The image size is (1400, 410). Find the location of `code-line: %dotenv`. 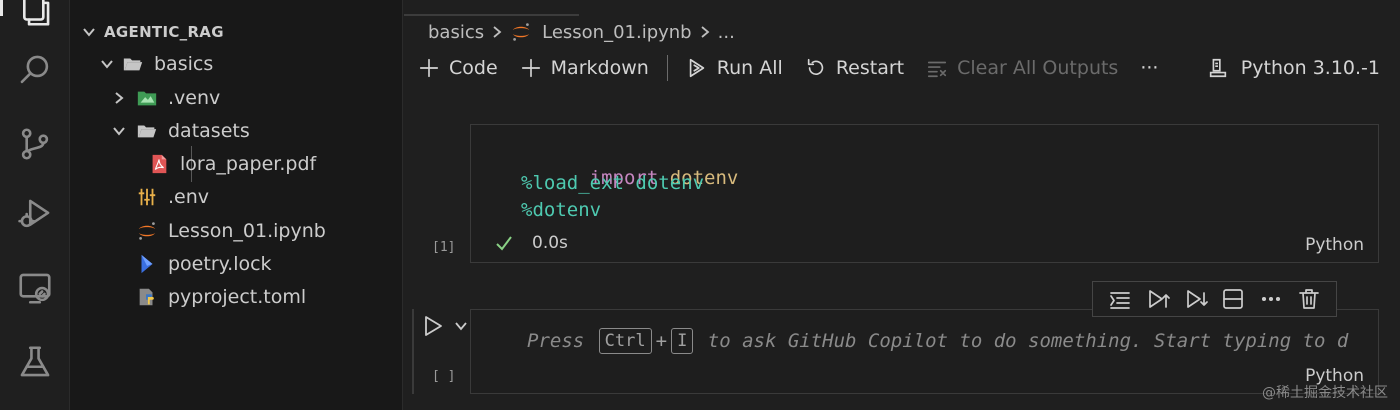

code-line: %dotenv is located at coordinates (561, 210).